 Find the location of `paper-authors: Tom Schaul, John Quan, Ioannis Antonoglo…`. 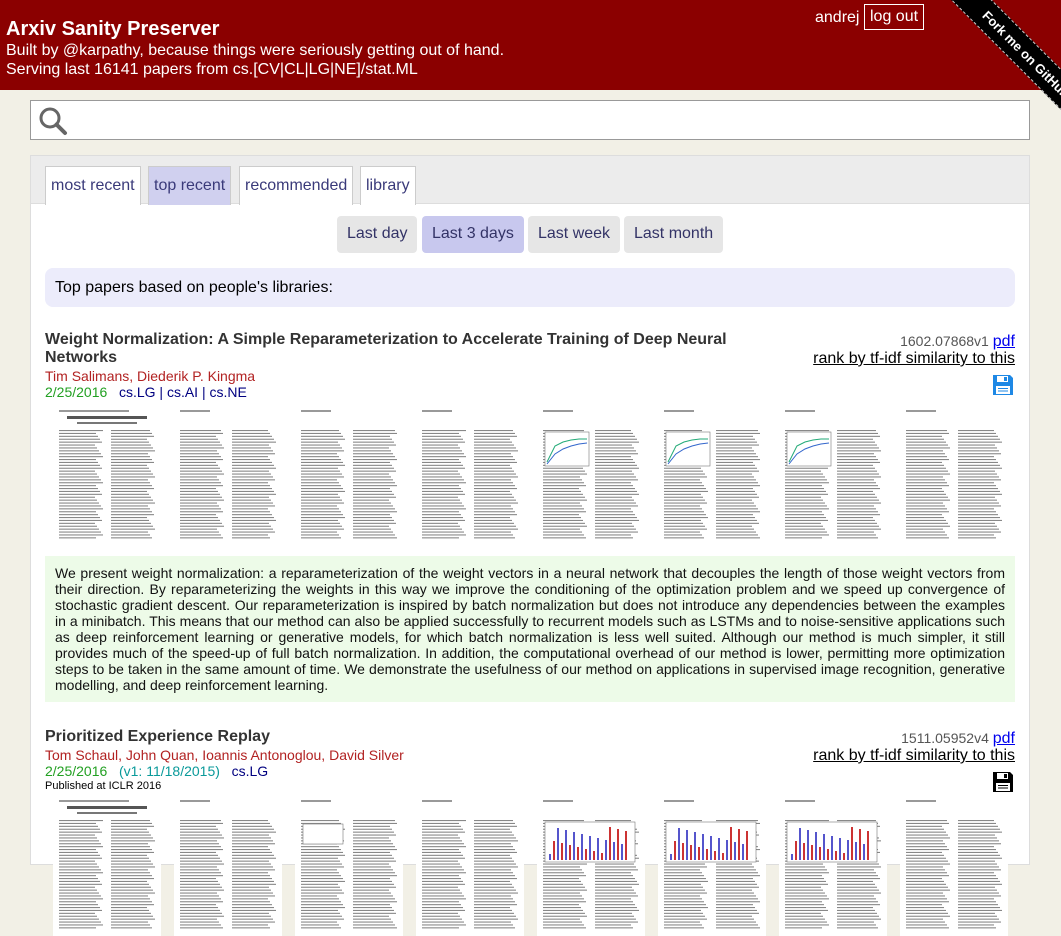

paper-authors: Tom Schaul, John Quan, Ioannis Antonoglo… is located at coordinates (224, 755).